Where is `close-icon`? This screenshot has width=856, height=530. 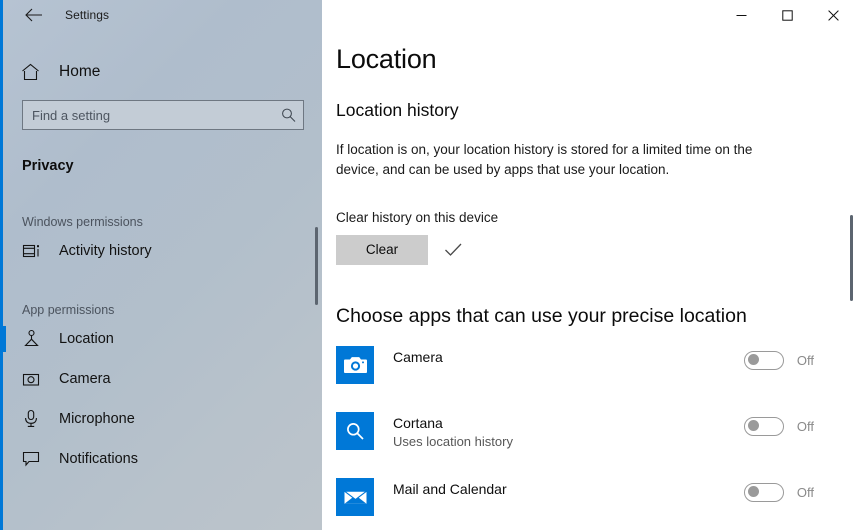
close-icon is located at coordinates (833, 15).